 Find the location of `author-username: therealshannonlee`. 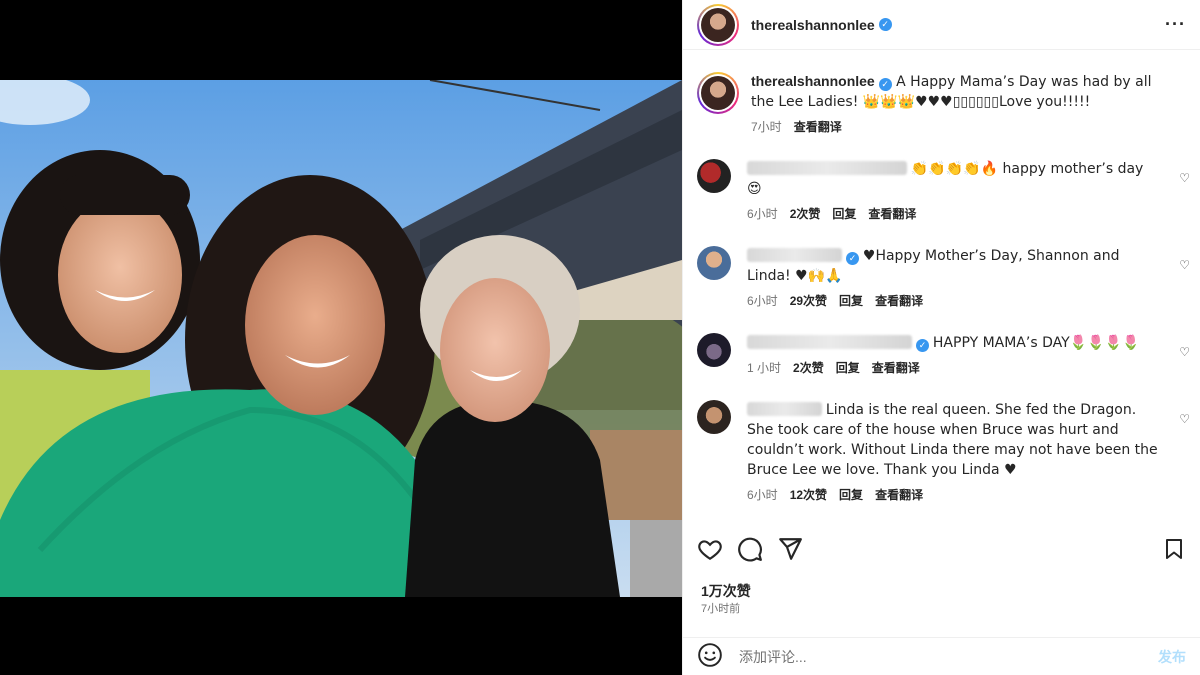

author-username: therealshannonlee is located at coordinates (813, 25).